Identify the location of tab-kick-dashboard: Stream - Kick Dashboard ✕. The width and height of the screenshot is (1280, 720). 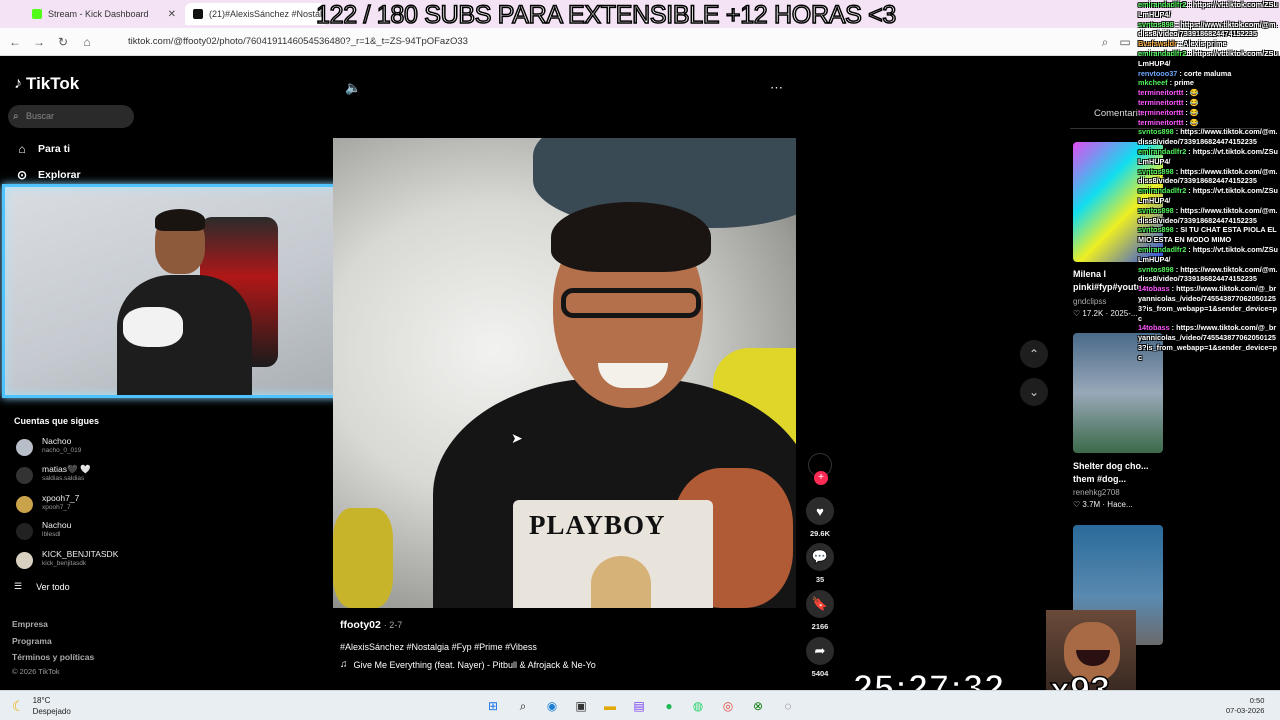
(104, 14).